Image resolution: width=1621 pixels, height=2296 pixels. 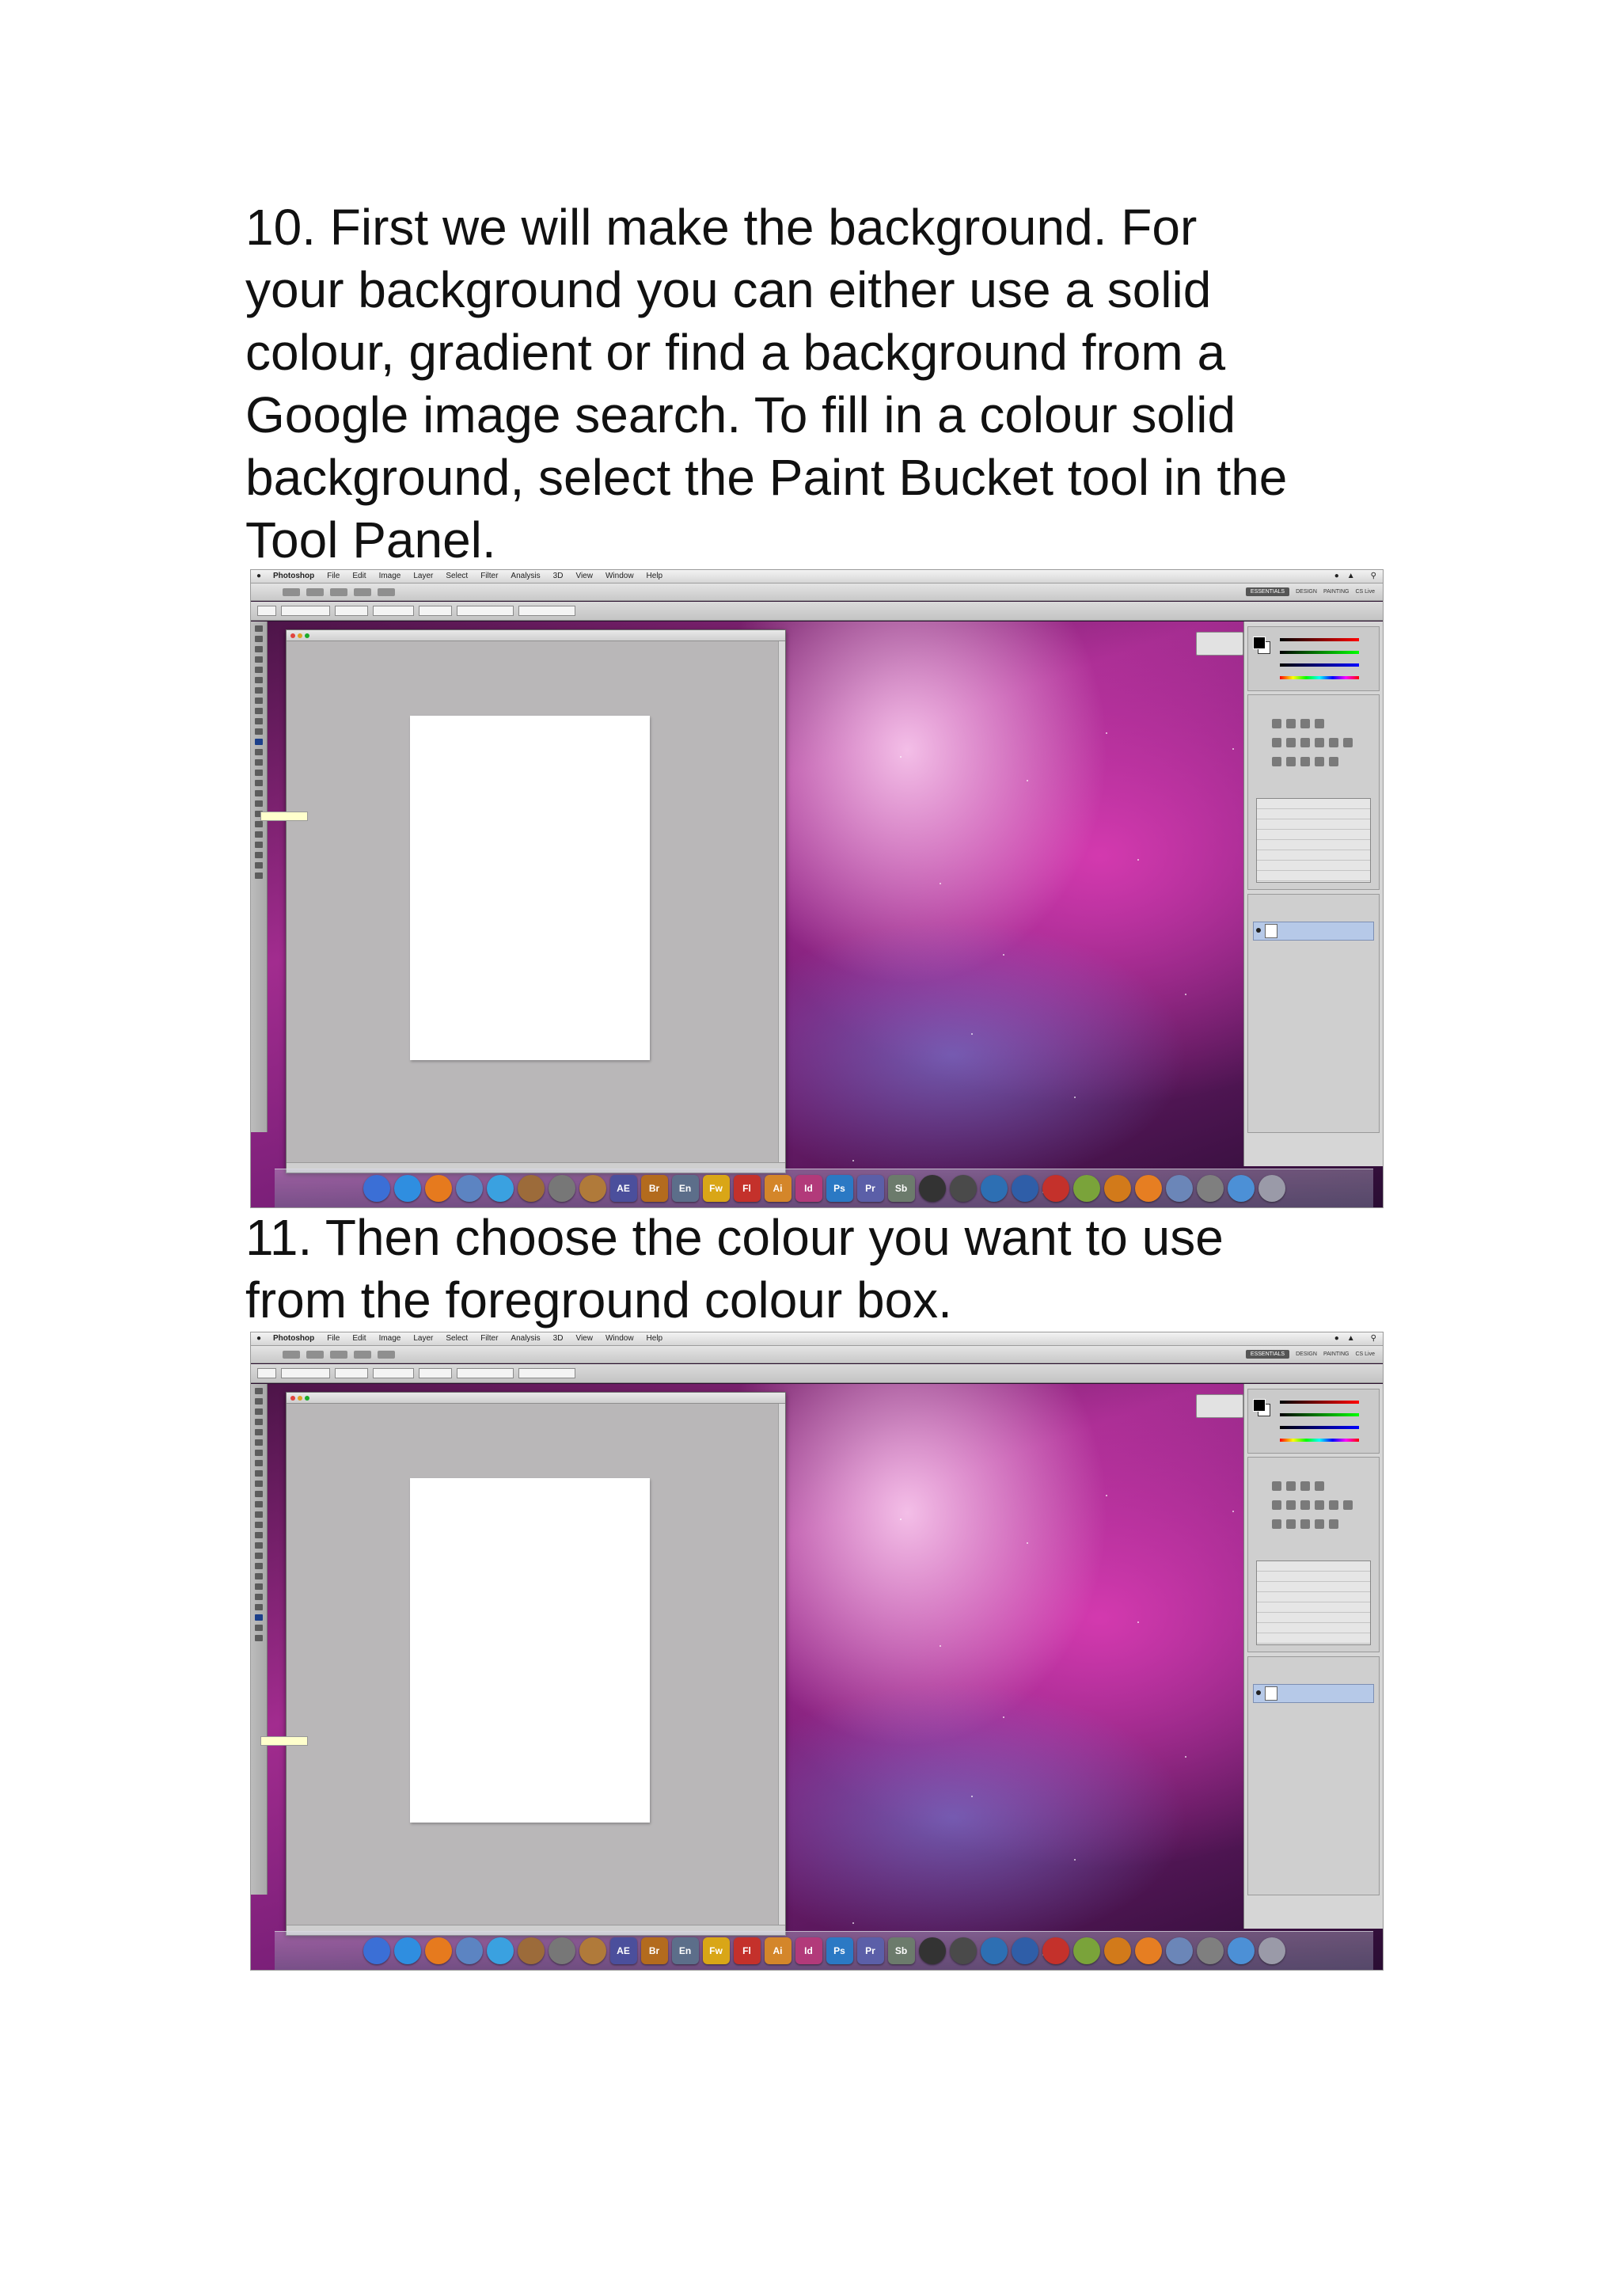 I want to click on acrobat-icon, so click(x=1055, y=1188).